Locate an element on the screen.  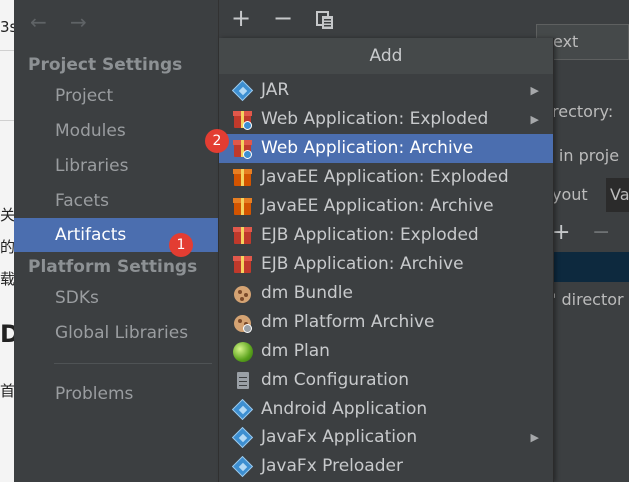
ejb-archive-icon is located at coordinates (243, 265).